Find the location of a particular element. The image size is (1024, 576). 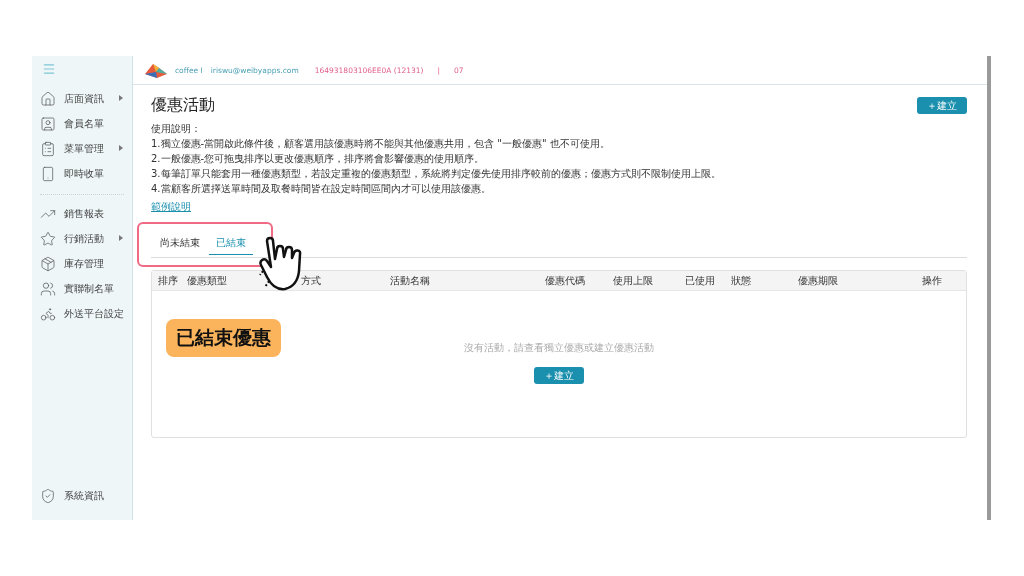

sidebar-item: 外送平台設定 is located at coordinates (82, 313).